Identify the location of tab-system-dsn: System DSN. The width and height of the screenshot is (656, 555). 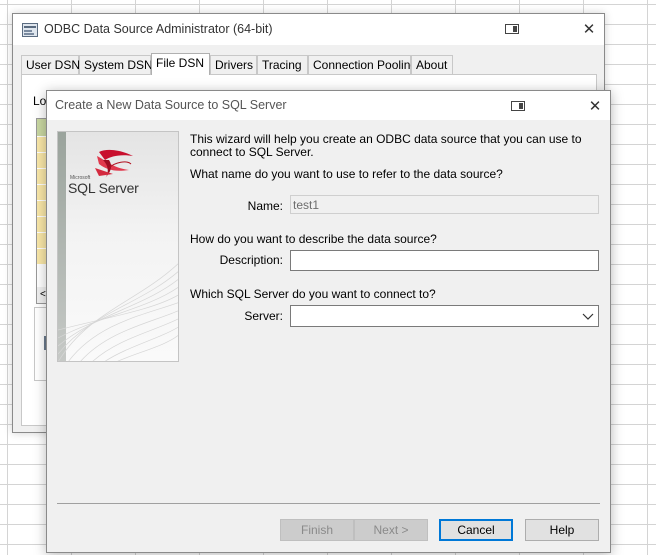
(116, 64).